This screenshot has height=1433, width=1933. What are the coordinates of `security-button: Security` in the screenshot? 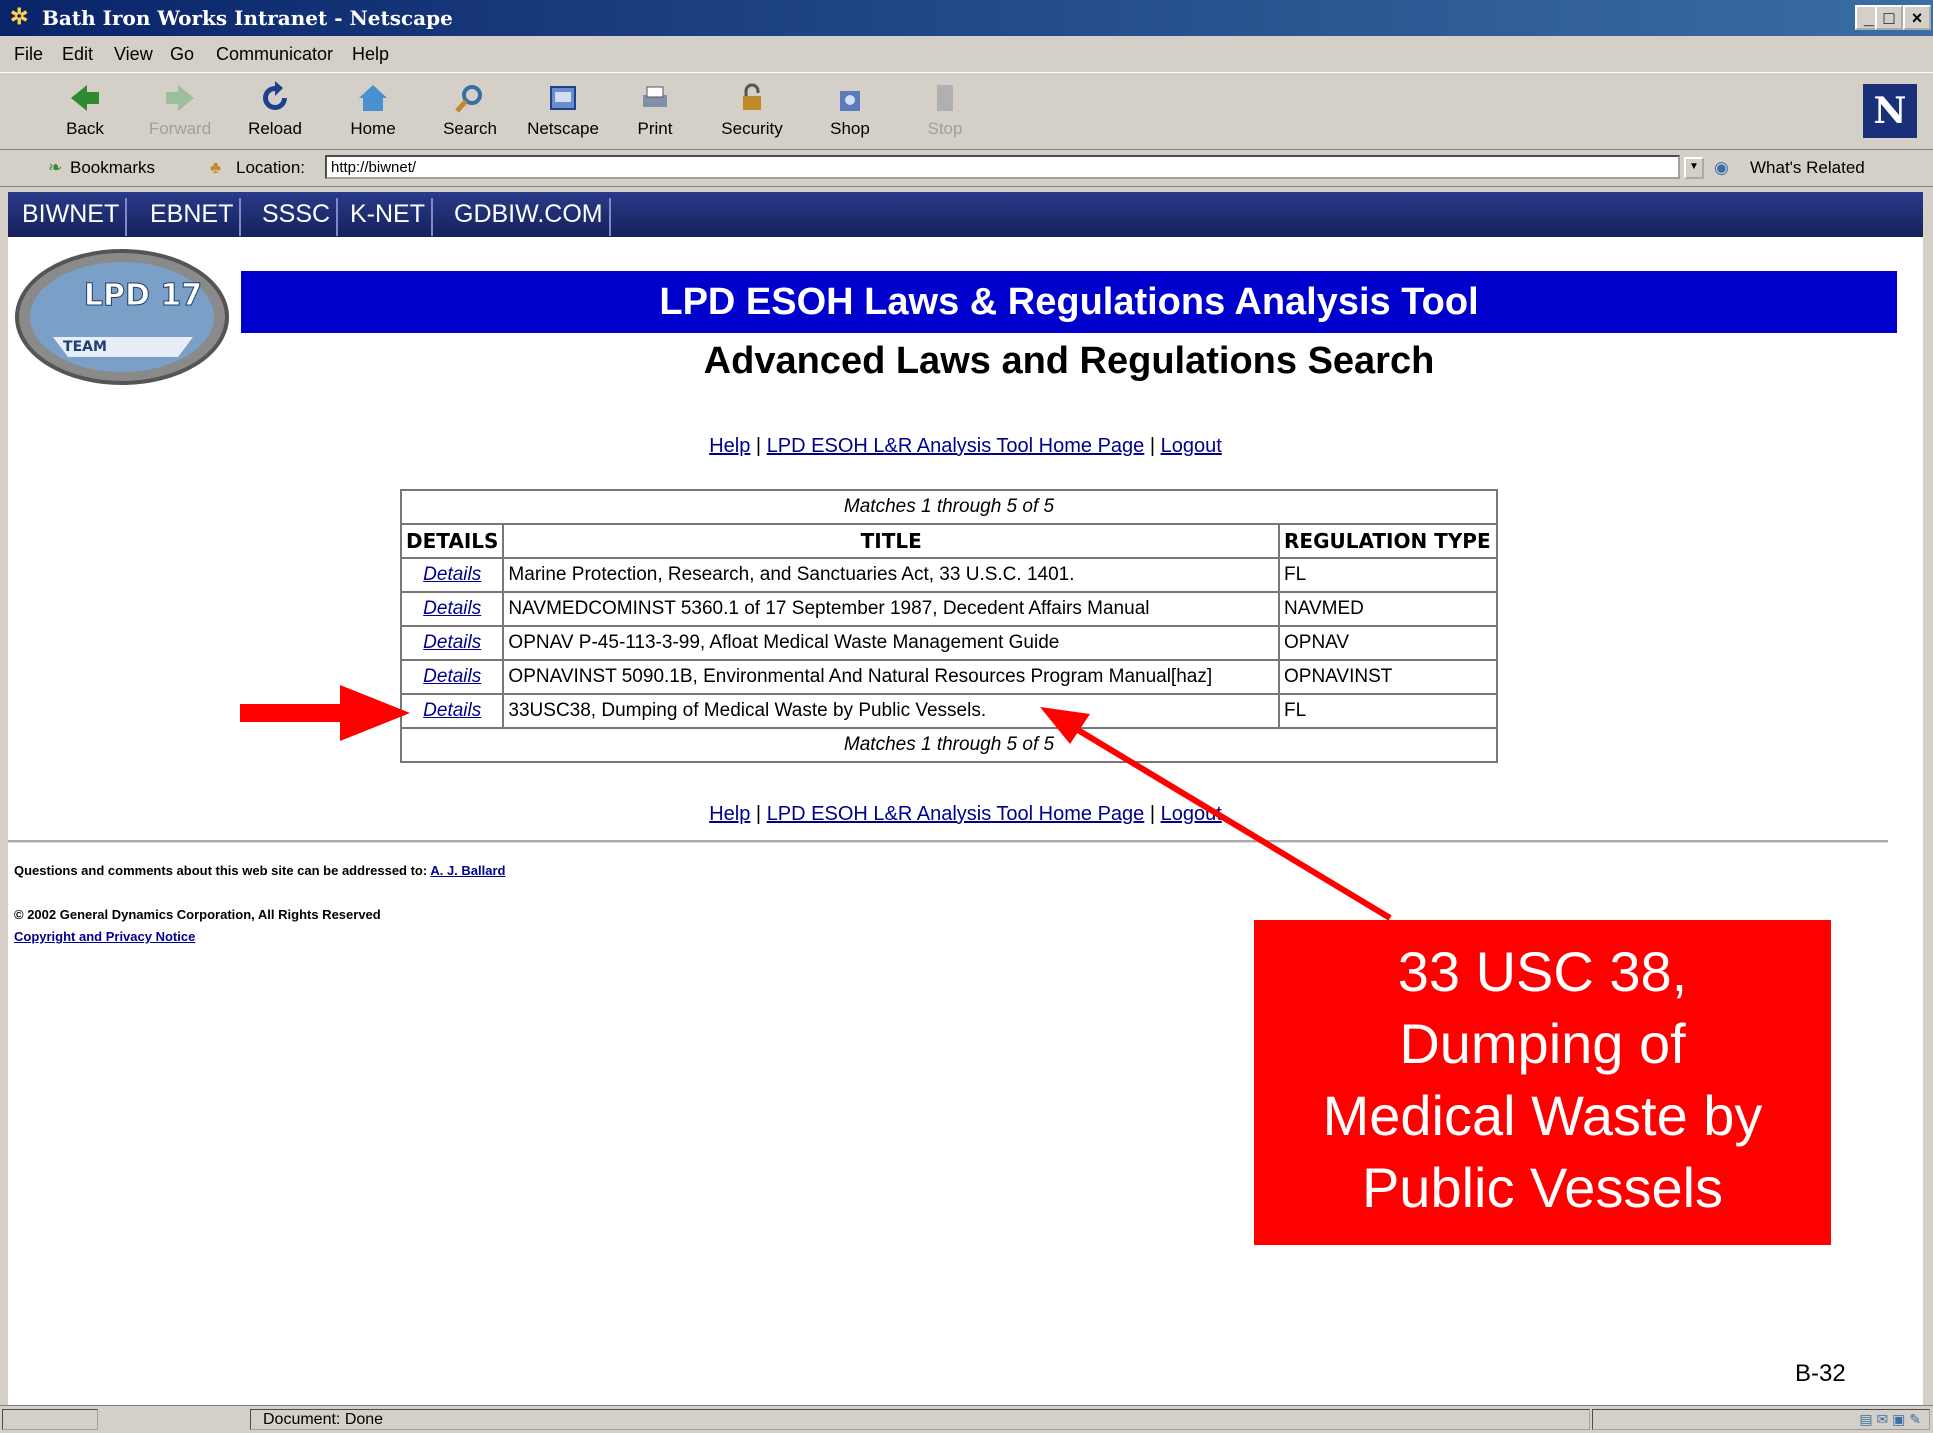 It's located at (752, 112).